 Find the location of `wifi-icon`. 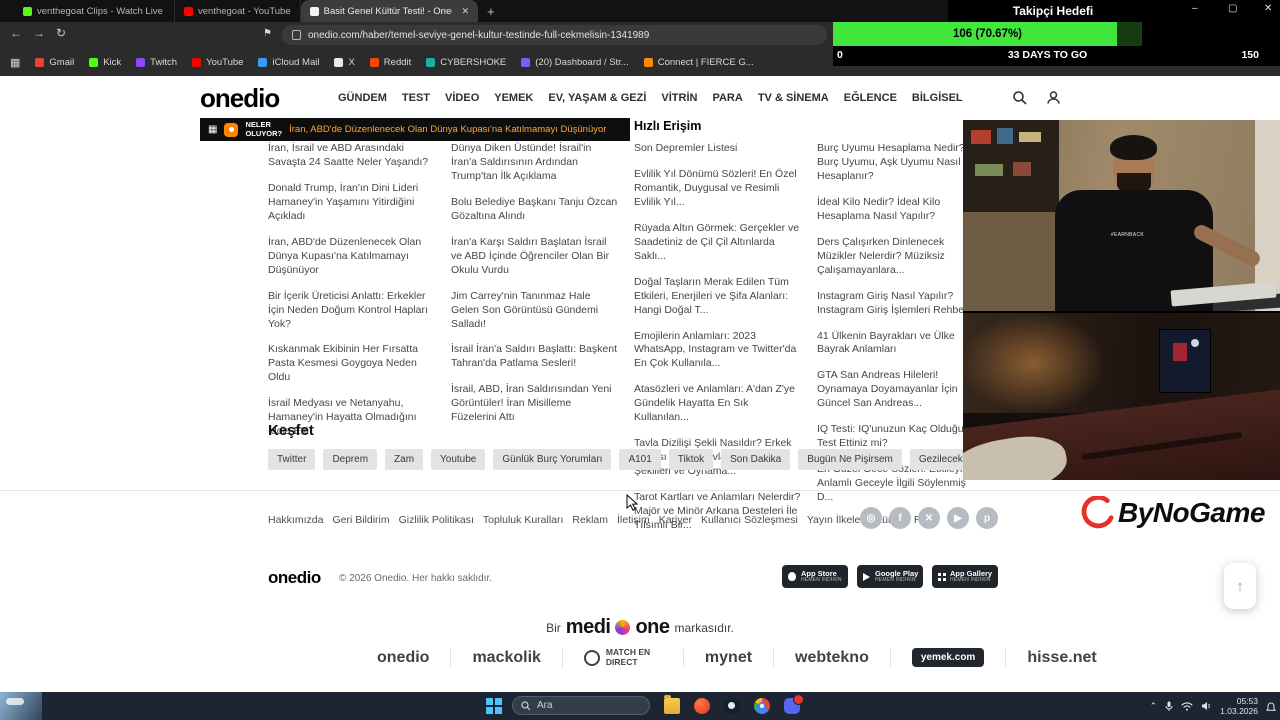

wifi-icon is located at coordinates (1187, 706).